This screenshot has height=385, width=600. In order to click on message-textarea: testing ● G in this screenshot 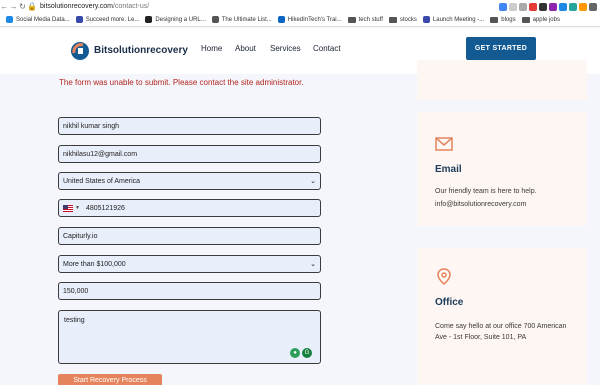, I will do `click(189, 337)`.